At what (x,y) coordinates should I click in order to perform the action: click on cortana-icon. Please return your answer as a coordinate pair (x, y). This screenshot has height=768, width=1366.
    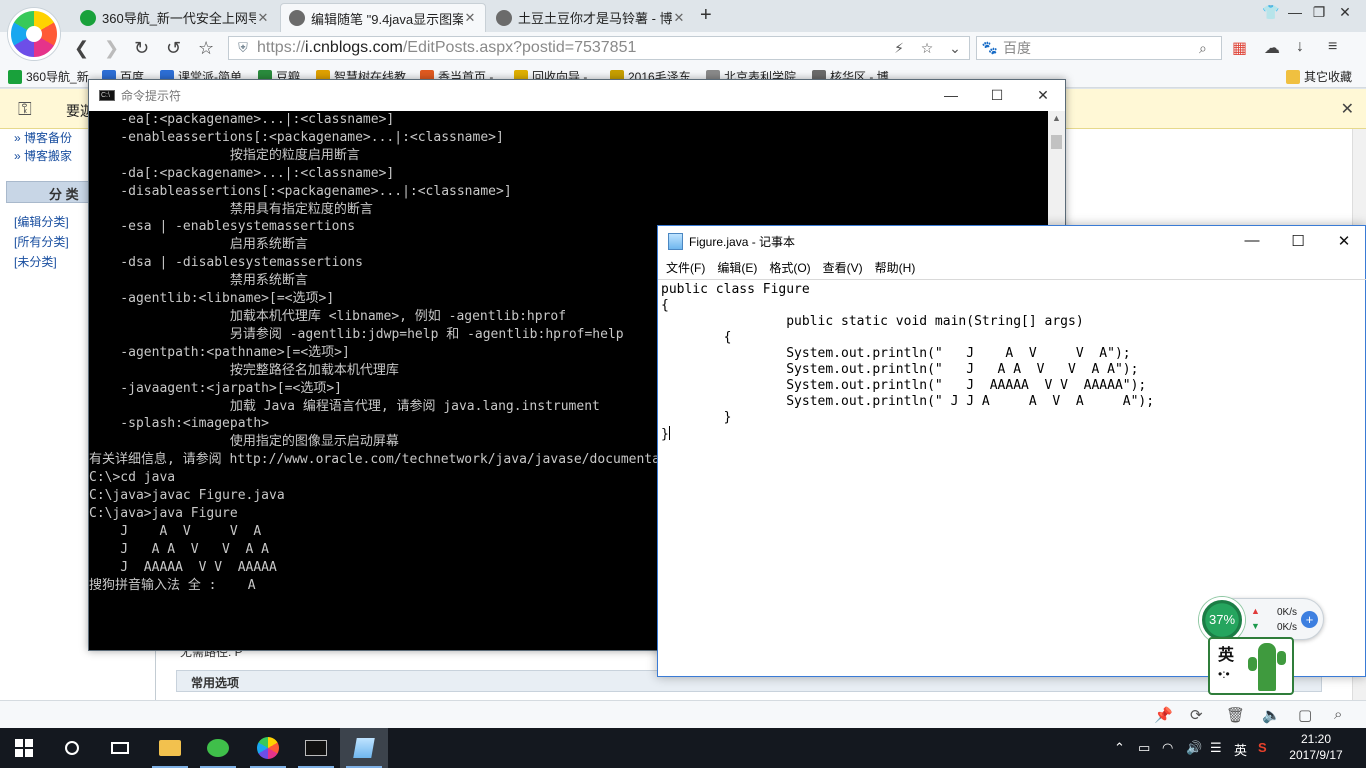
    Looking at the image, I should click on (72, 748).